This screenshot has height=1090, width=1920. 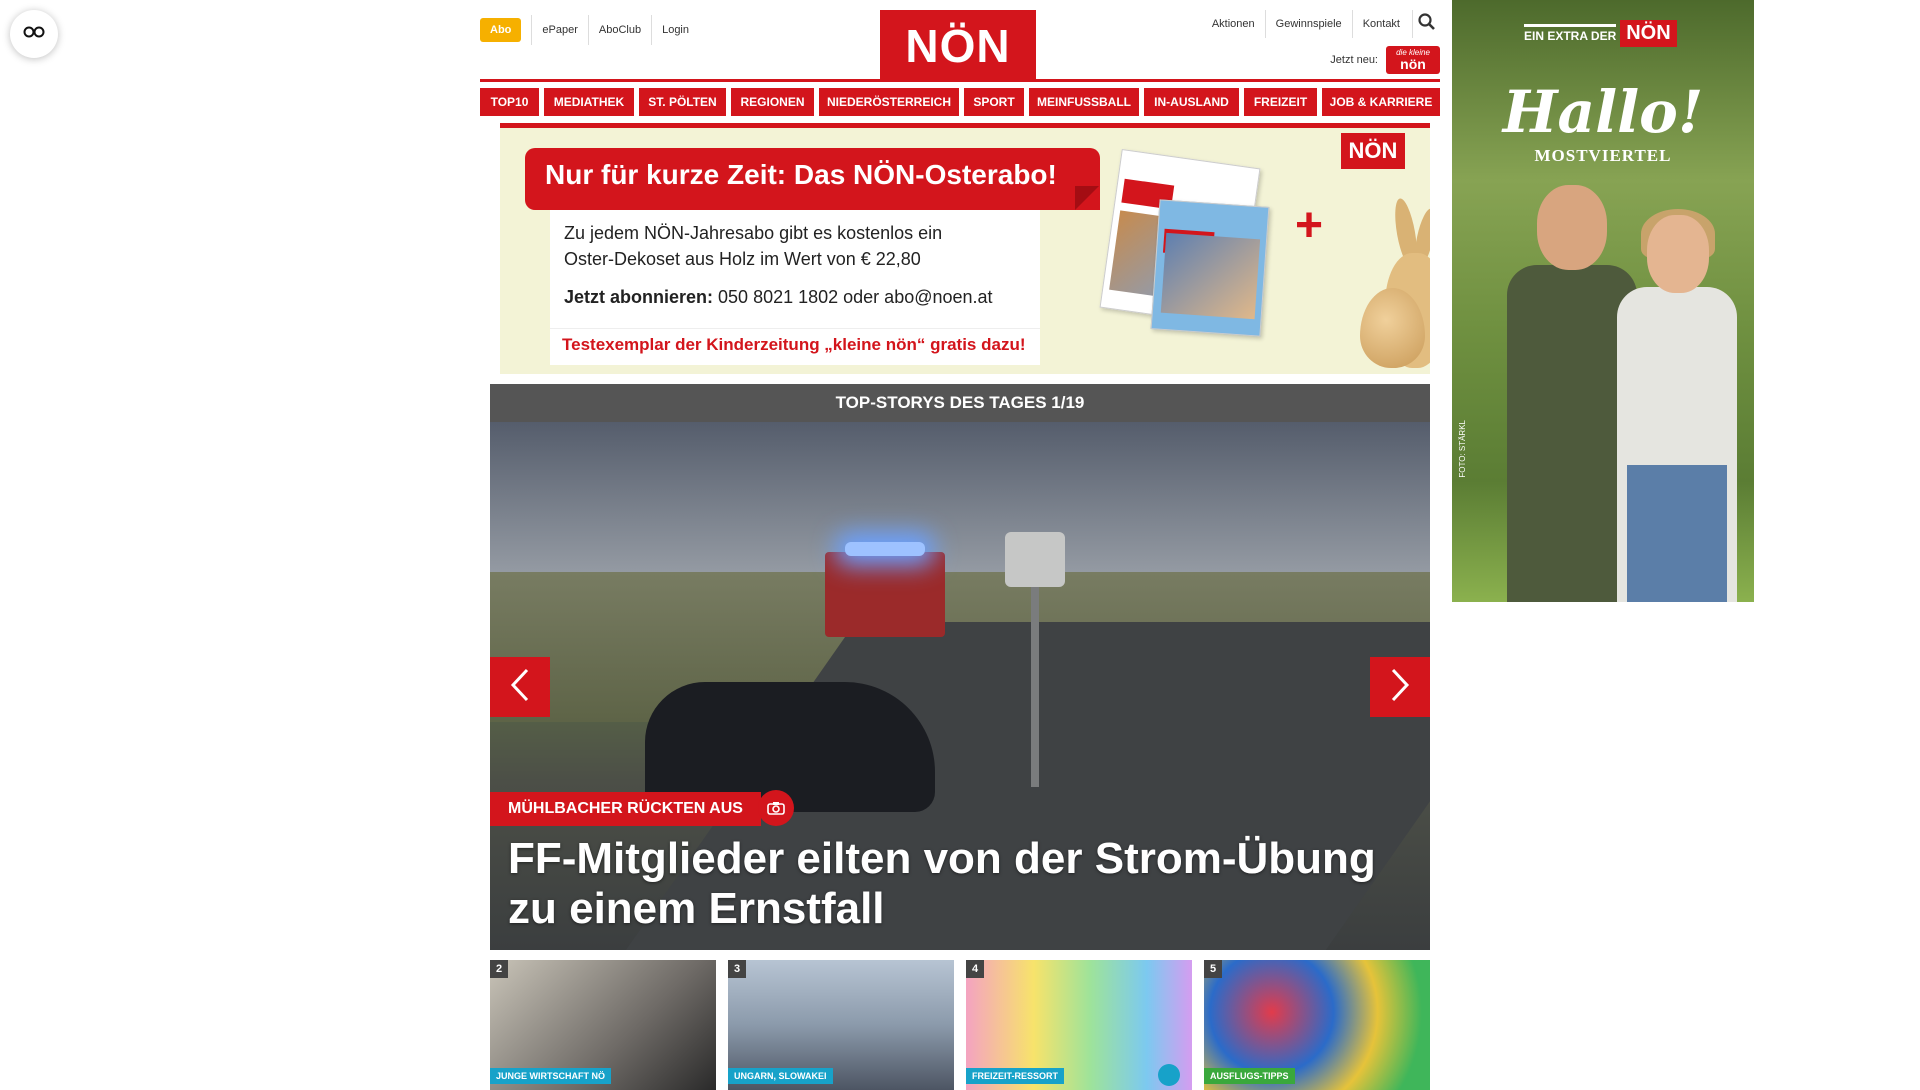 What do you see at coordinates (1015, 1076) in the screenshot?
I see `thumbnail-category-tag: FREIZEIT-RESSORT` at bounding box center [1015, 1076].